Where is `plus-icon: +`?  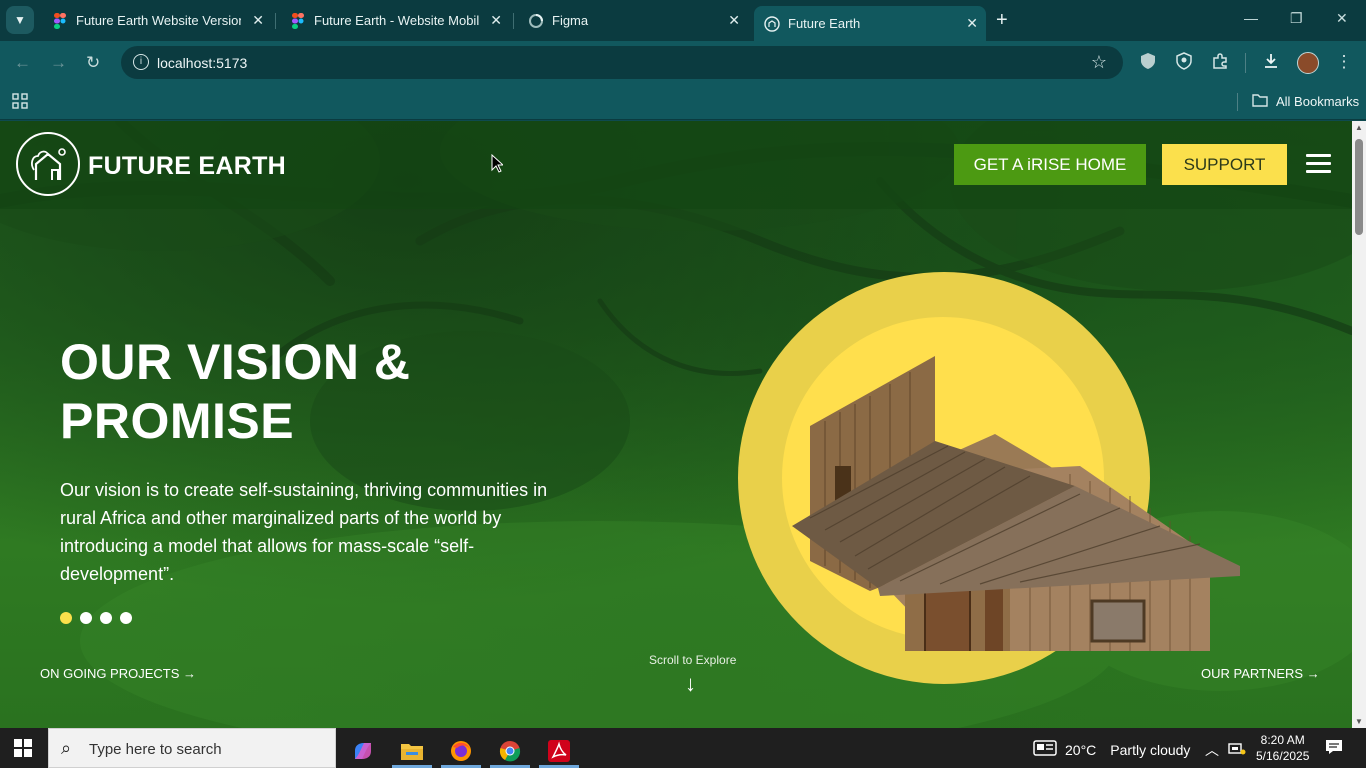
plus-icon: + is located at coordinates (1002, 20).